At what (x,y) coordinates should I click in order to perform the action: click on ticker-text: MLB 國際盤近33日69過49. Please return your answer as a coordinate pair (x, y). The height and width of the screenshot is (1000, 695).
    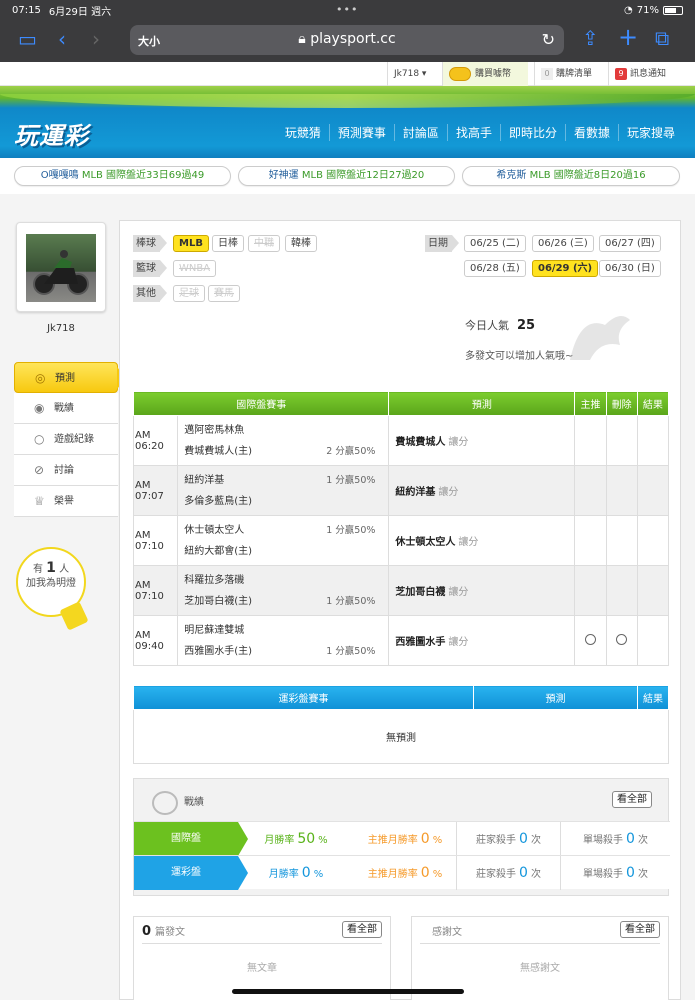
    Looking at the image, I should click on (143, 175).